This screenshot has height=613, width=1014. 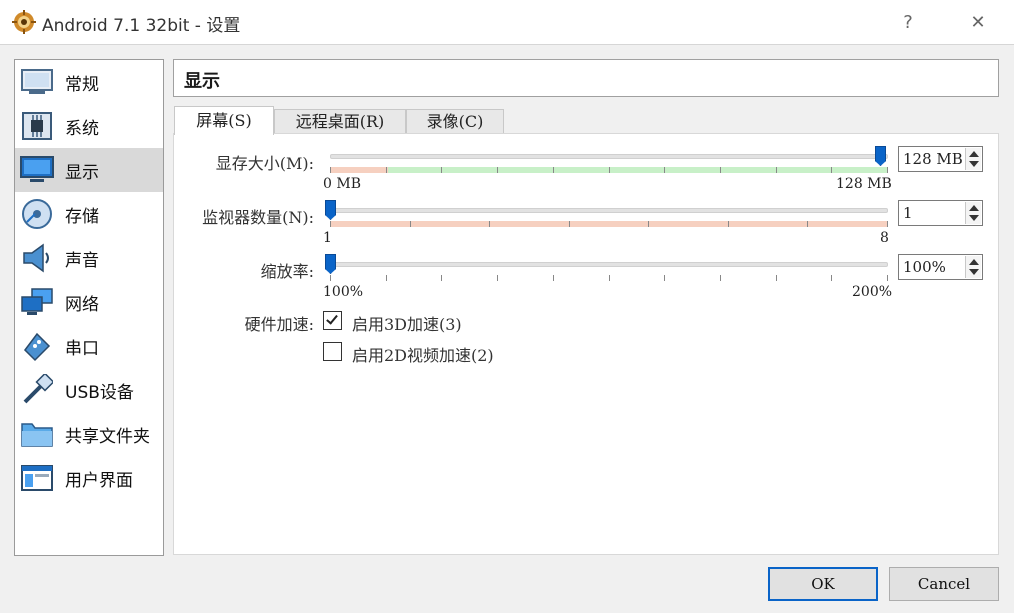 I want to click on general-icon, so click(x=37, y=82).